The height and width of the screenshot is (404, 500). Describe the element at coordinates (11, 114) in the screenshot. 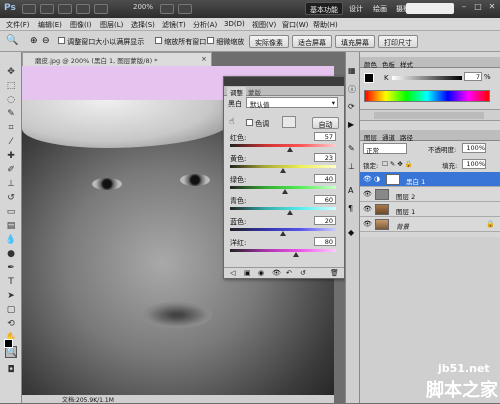

I see `quick-select-tool-icon: ✎` at that location.